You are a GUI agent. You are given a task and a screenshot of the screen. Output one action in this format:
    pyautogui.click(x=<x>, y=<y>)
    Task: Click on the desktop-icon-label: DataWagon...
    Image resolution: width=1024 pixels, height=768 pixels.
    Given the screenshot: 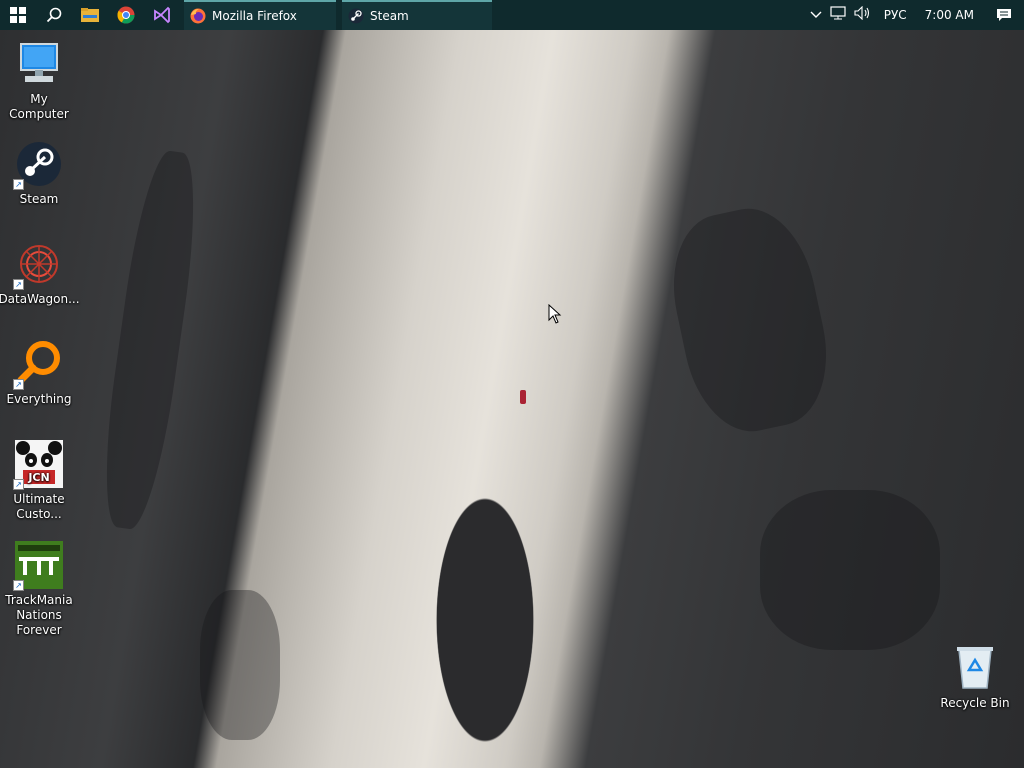 What is the action you would take?
    pyautogui.click(x=40, y=299)
    